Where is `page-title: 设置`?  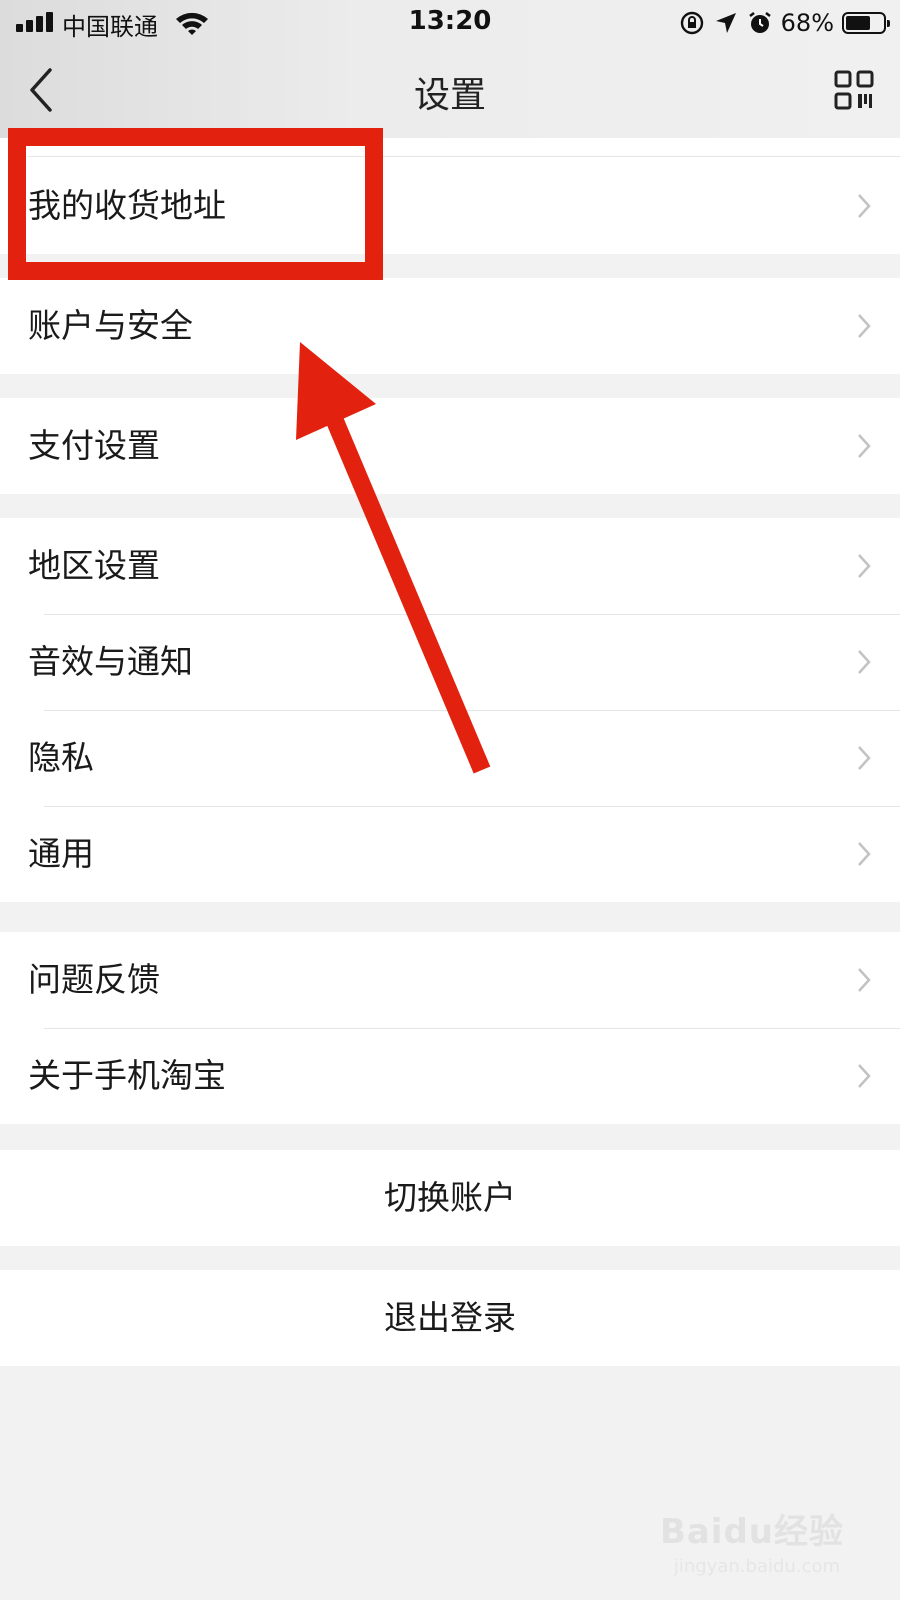
page-title: 设置 is located at coordinates (449, 95).